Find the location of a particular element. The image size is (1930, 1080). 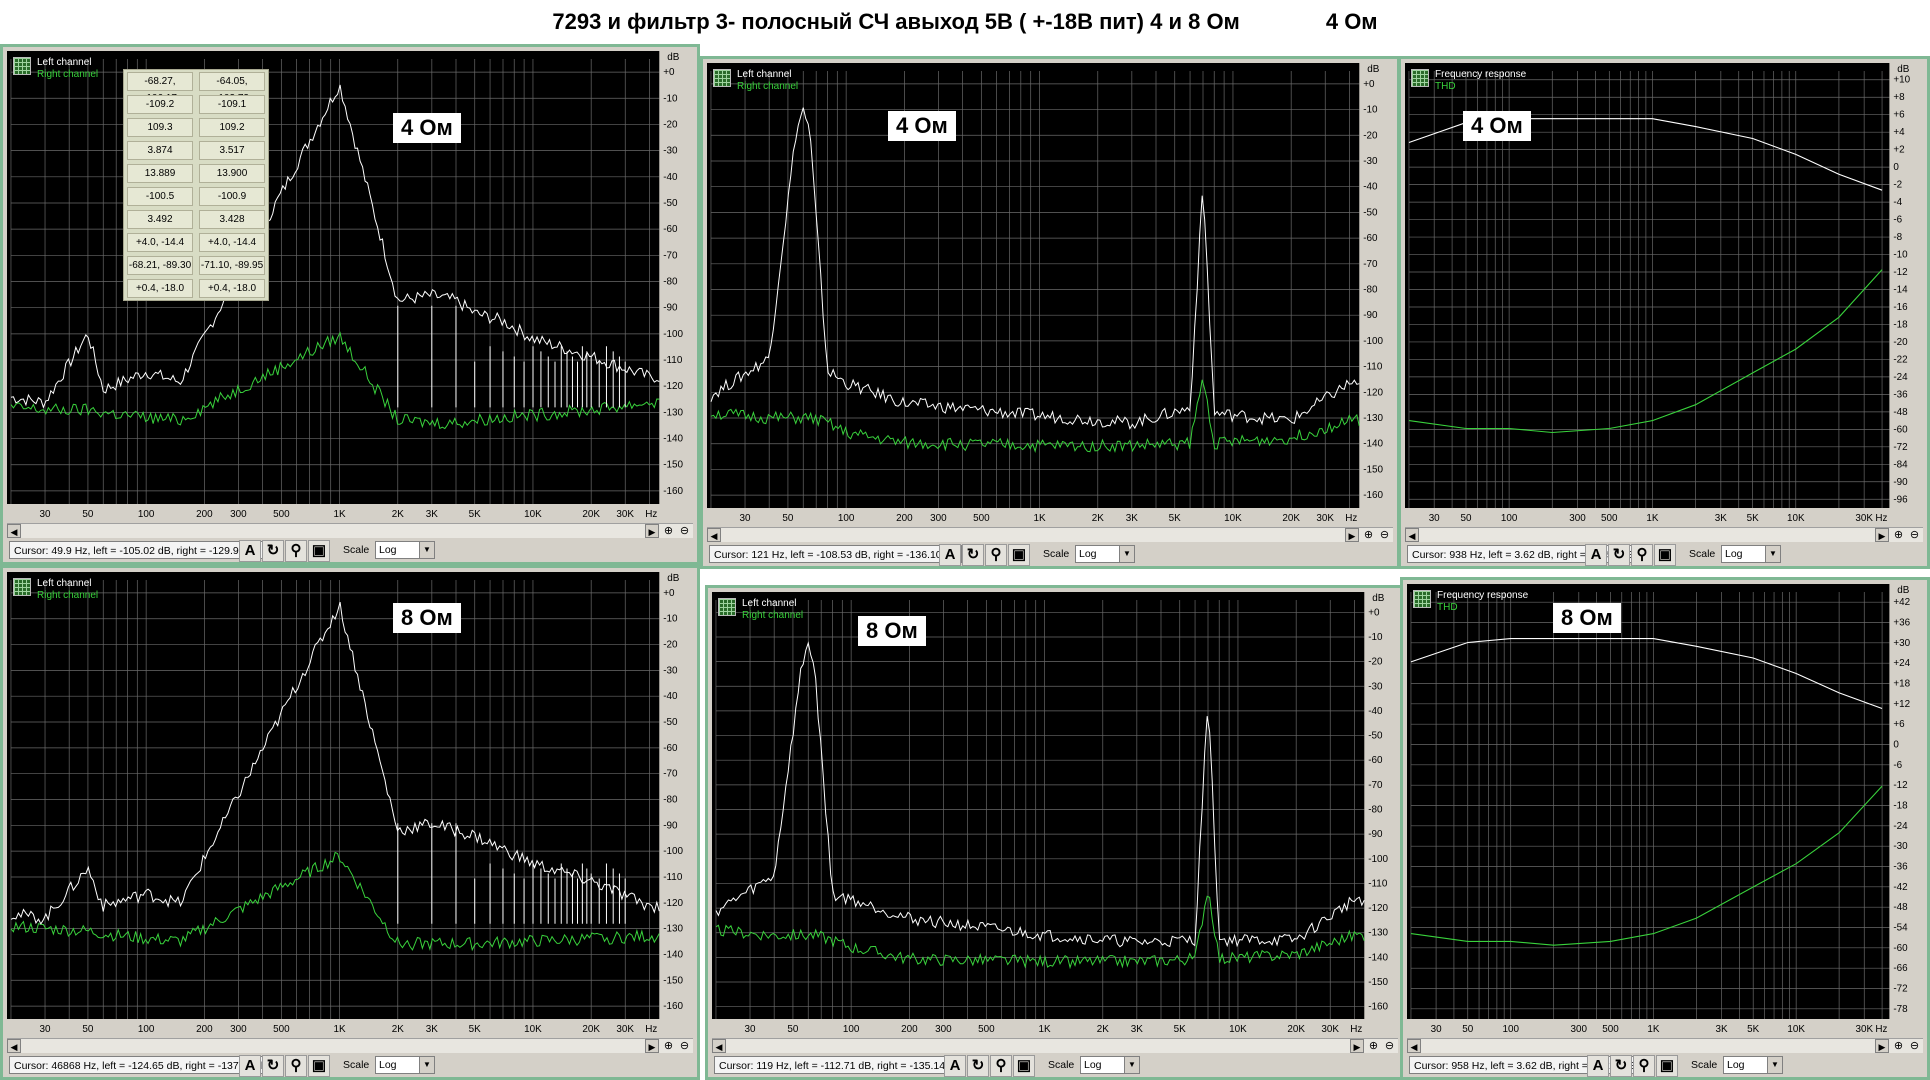

y-unit-label: dB is located at coordinates (673, 57).